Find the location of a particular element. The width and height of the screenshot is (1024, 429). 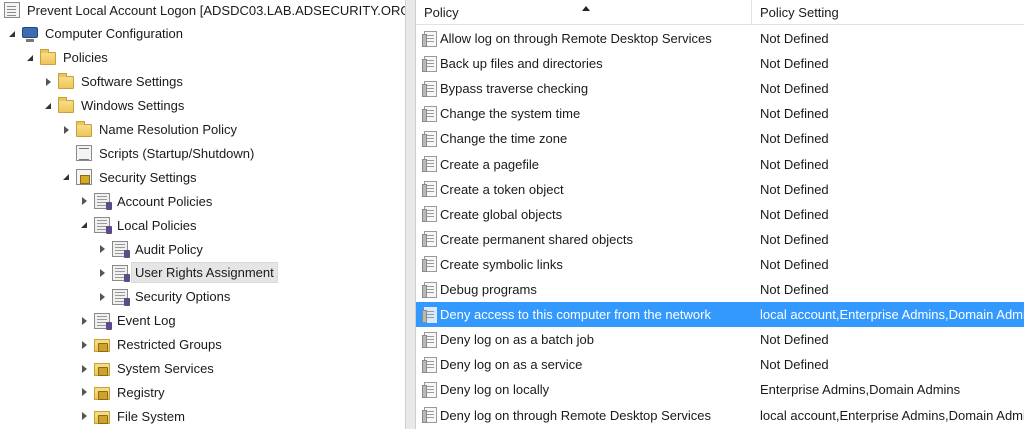

tree-node: Event Log is located at coordinates (129, 321).